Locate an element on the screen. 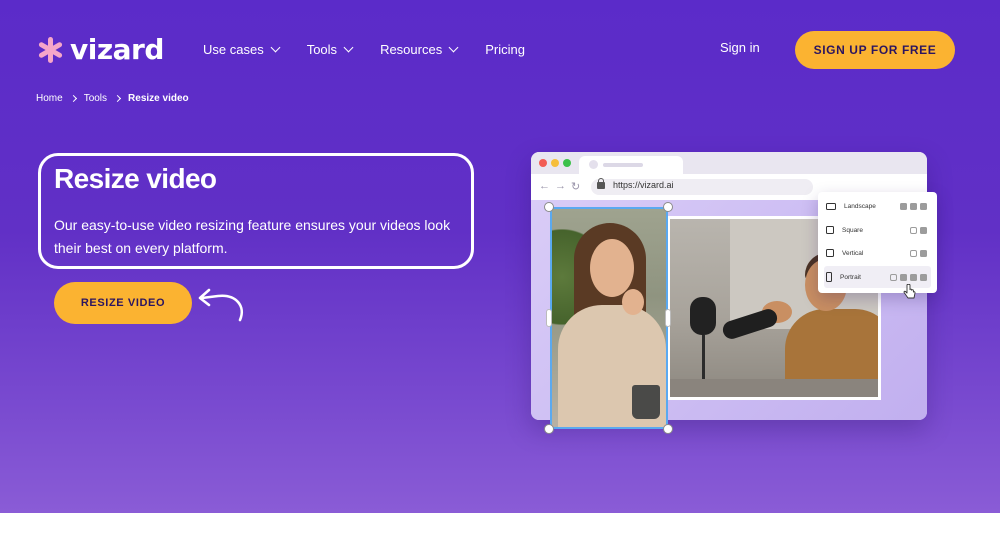 The width and height of the screenshot is (1000, 550). nav-label: Pricing is located at coordinates (505, 49).